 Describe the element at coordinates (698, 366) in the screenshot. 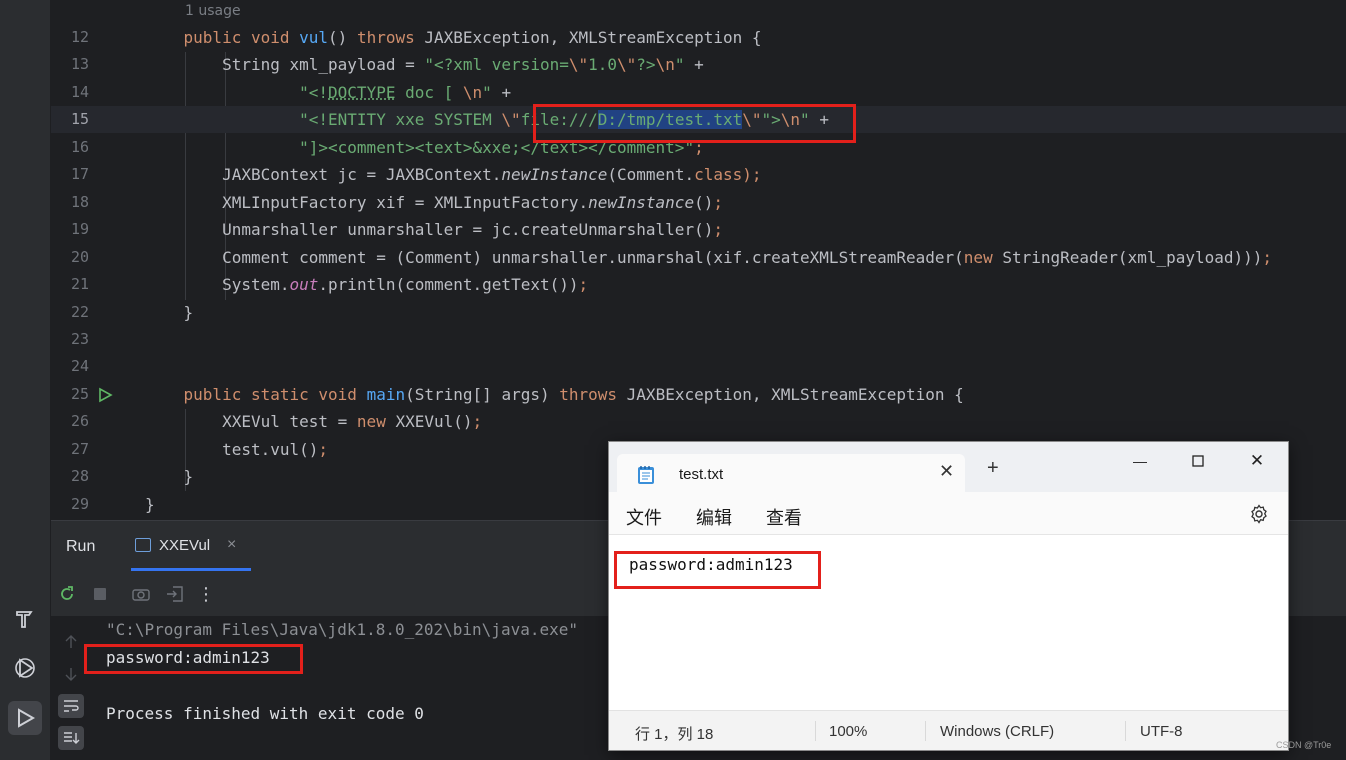

I see `code-line: 24` at that location.